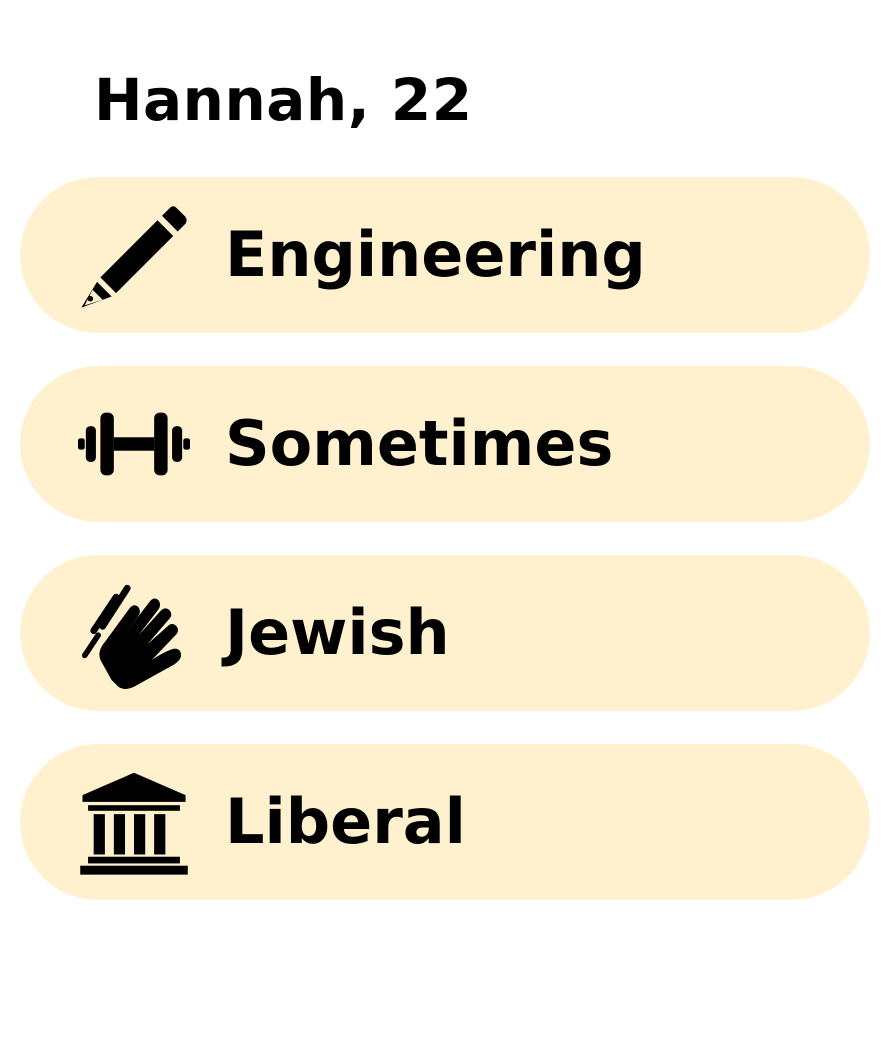 This screenshot has width=891, height=1055. I want to click on praying-hands-icon, so click(134, 633).